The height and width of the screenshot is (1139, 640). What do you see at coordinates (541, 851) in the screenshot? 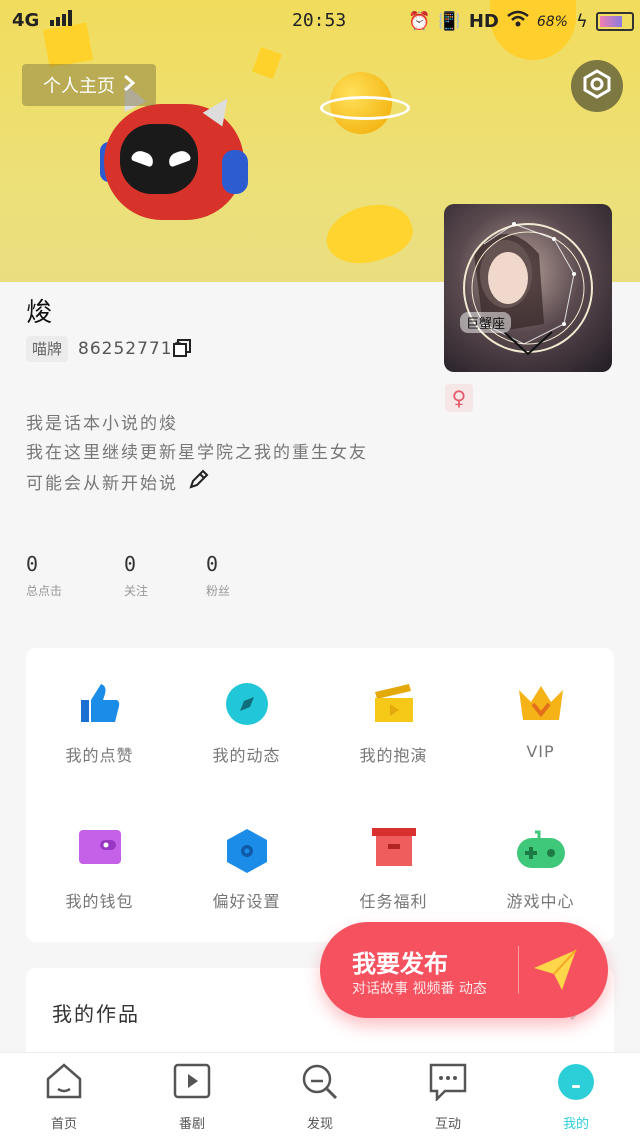
I see `gamepad-icon` at bounding box center [541, 851].